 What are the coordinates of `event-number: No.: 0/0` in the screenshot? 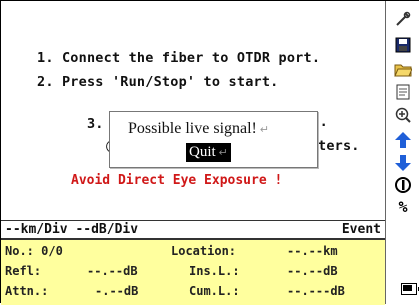 It's located at (34, 251).